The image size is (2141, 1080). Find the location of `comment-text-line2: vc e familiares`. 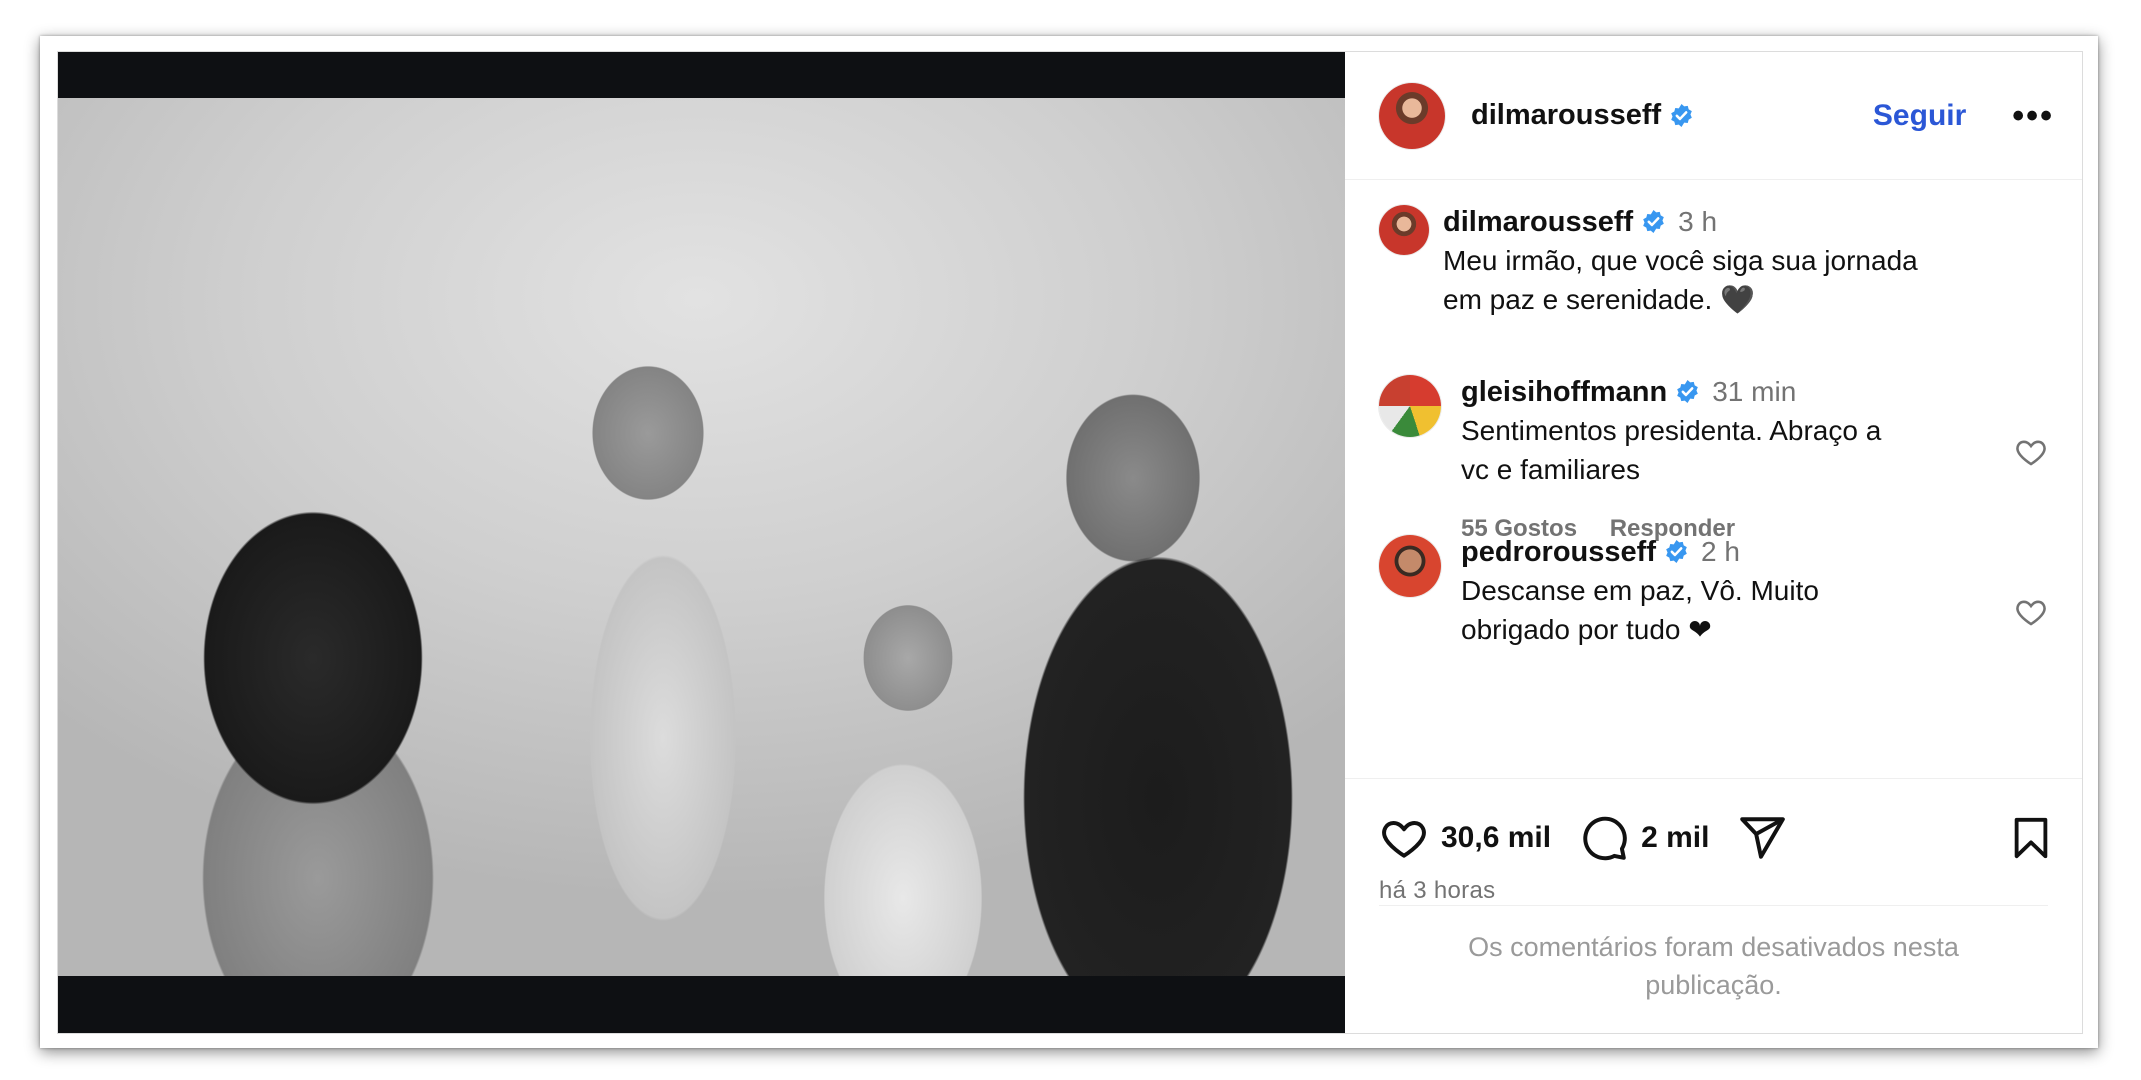

comment-text-line2: vc e familiares is located at coordinates (1550, 469).